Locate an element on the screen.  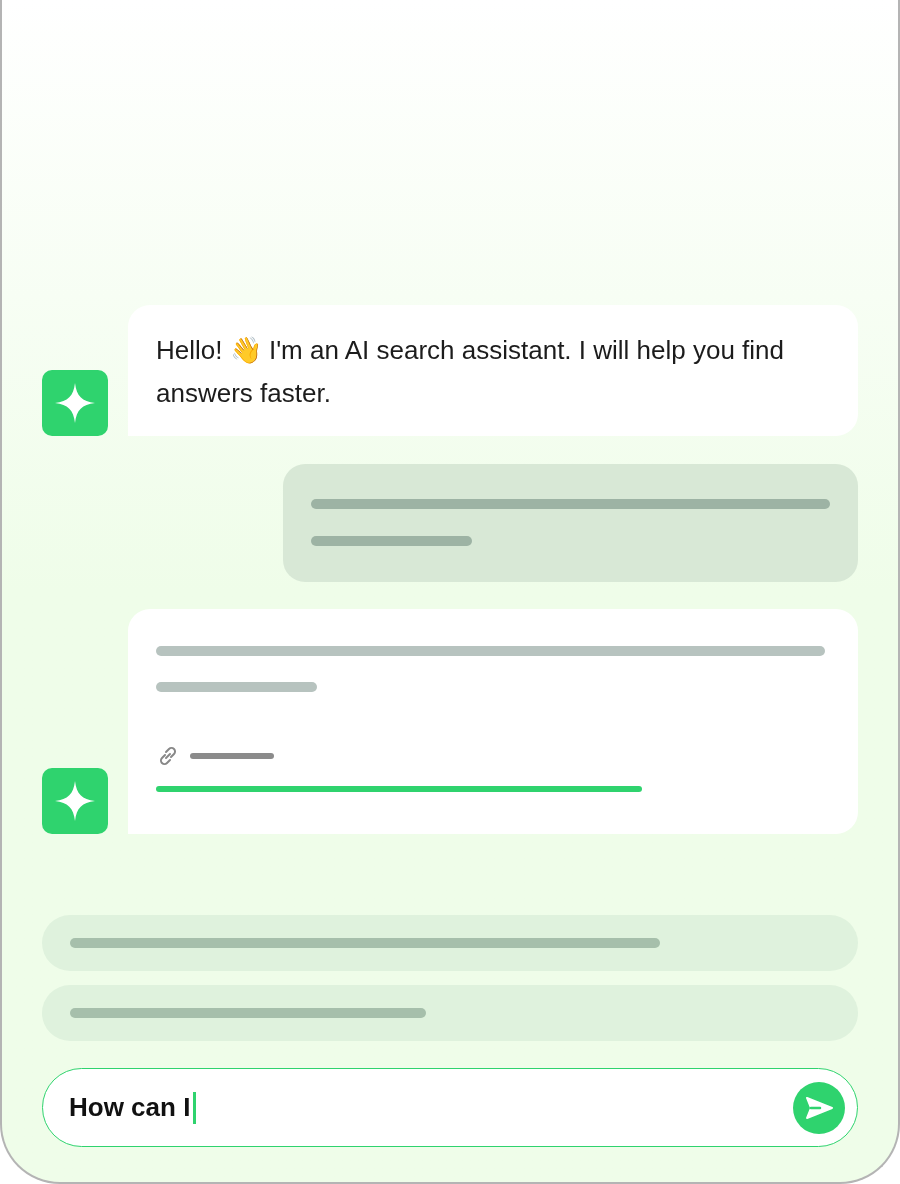
send-icon is located at coordinates (819, 1107).